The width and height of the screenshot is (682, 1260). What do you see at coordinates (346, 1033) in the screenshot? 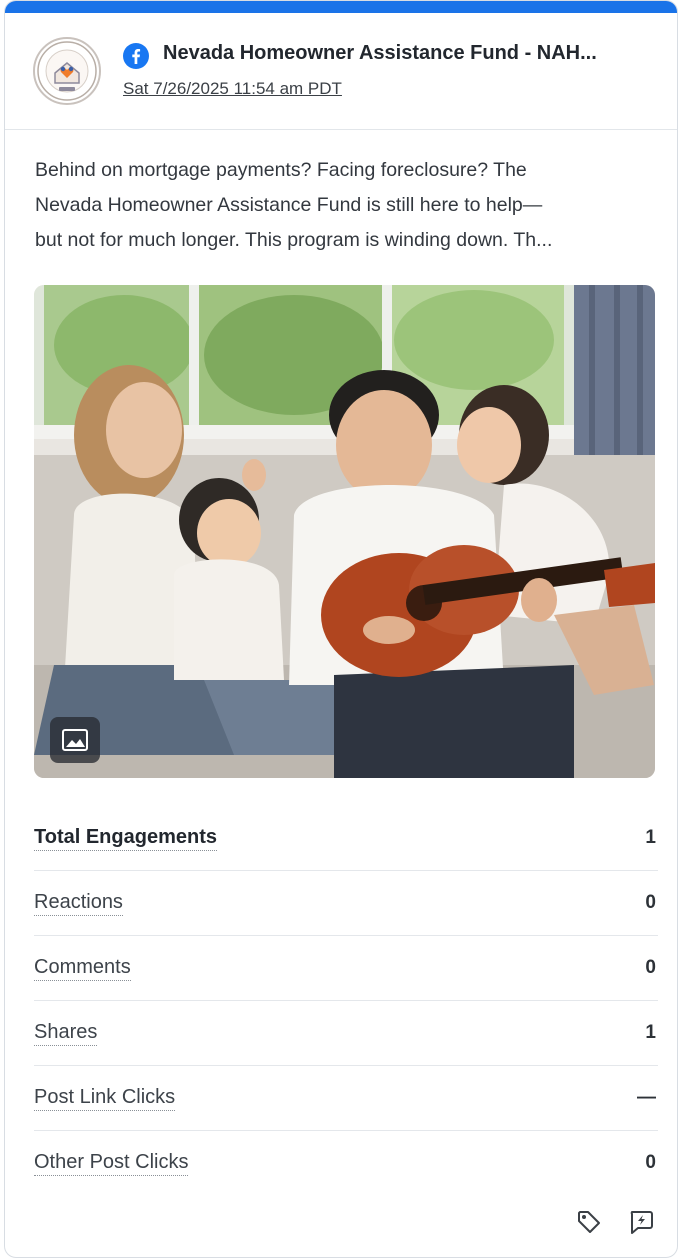
I see `metric-row-shares: Shares 1` at bounding box center [346, 1033].